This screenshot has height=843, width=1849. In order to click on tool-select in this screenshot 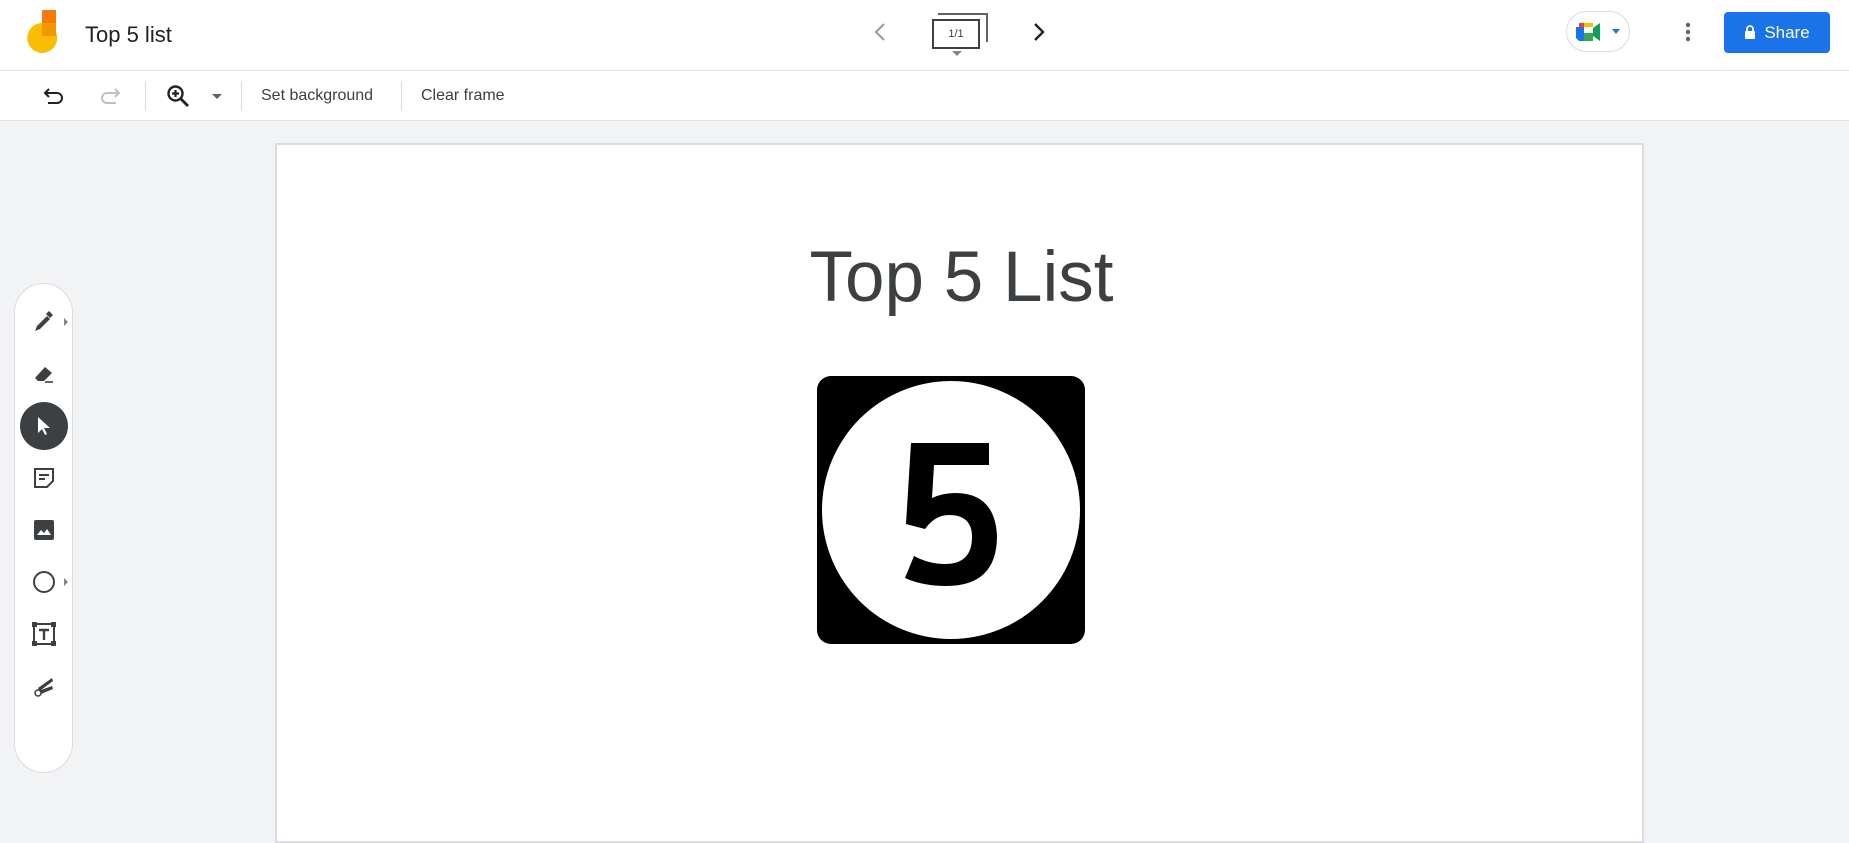, I will do `click(44, 426)`.